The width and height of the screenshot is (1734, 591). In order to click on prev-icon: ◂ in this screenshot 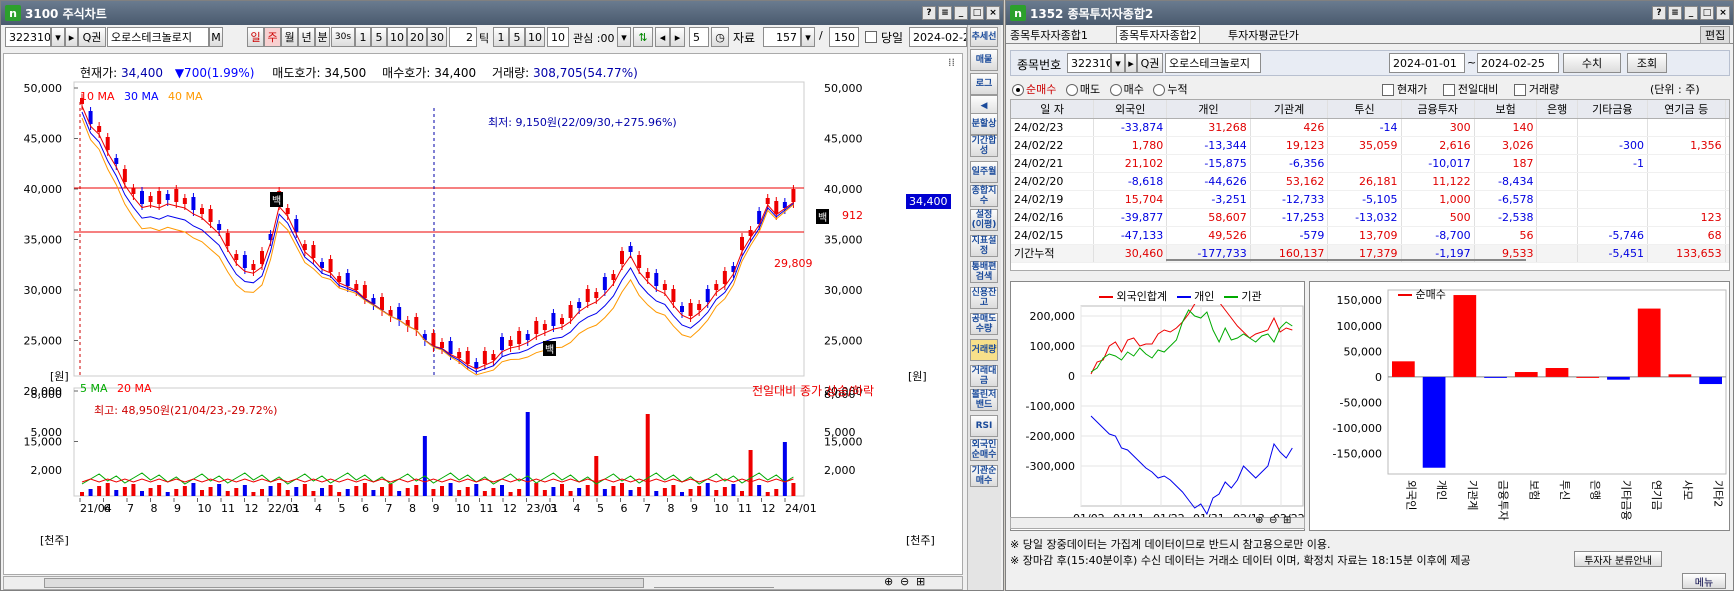, I will do `click(662, 37)`.